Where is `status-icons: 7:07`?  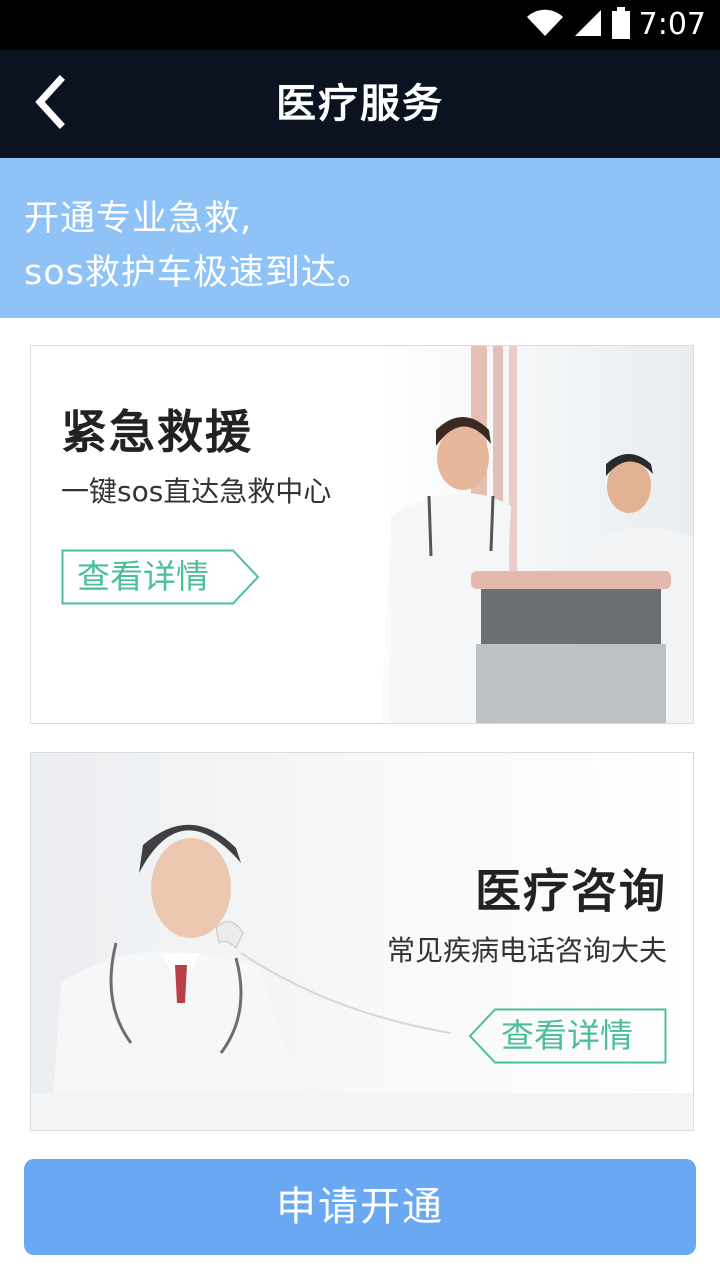
status-icons: 7:07 is located at coordinates (615, 25).